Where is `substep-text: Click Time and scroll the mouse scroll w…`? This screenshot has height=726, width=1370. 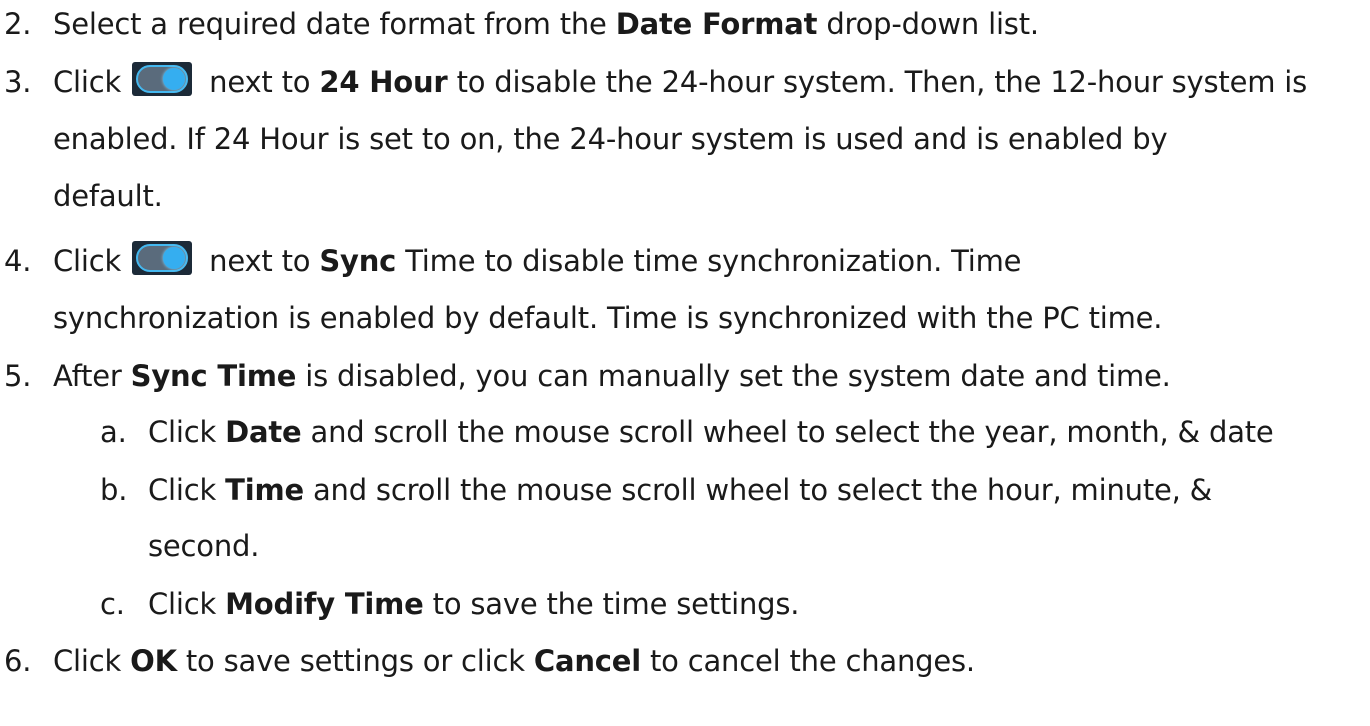
substep-text: Click Time and scroll the mouse scroll w… is located at coordinates (680, 490).